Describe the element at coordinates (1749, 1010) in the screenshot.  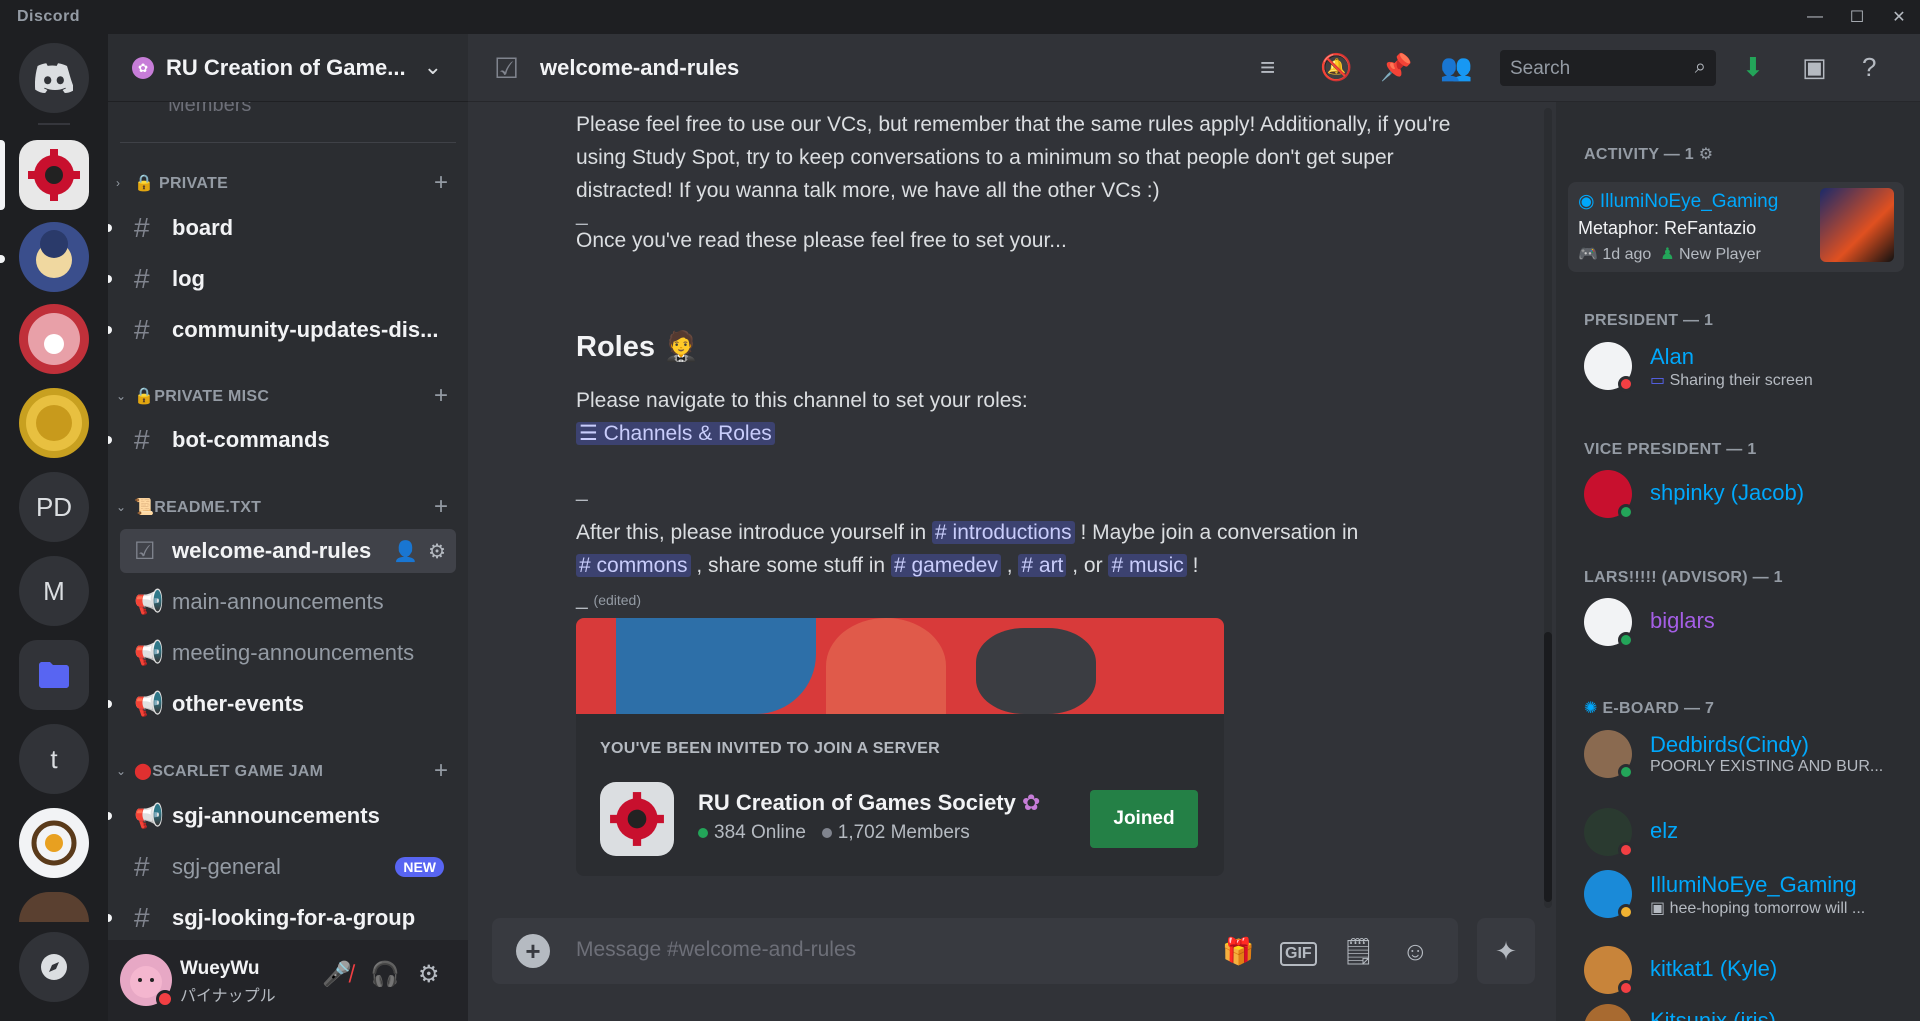
I see `member-item: Kitsunix (iris)` at that location.